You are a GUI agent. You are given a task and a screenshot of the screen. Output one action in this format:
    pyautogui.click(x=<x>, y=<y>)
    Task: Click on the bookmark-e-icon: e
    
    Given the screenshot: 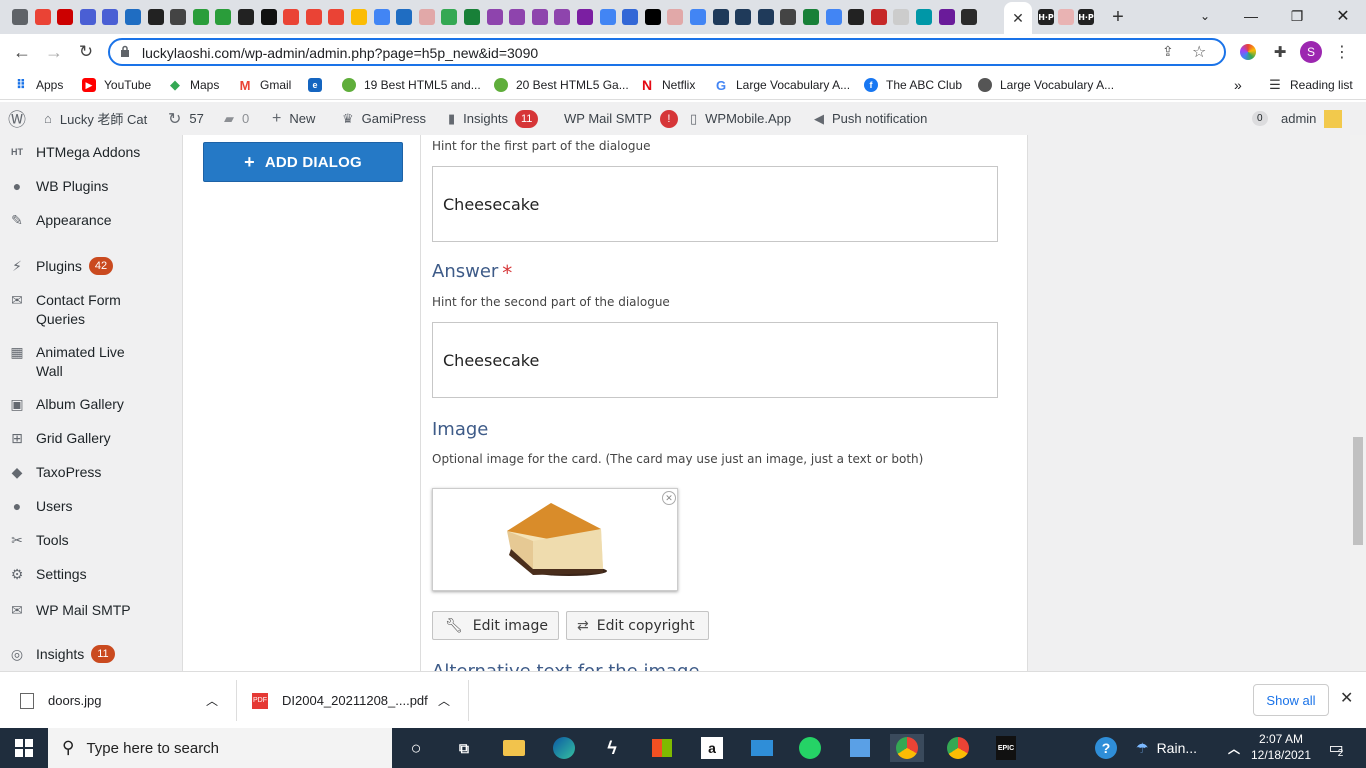 What is the action you would take?
    pyautogui.click(x=319, y=85)
    